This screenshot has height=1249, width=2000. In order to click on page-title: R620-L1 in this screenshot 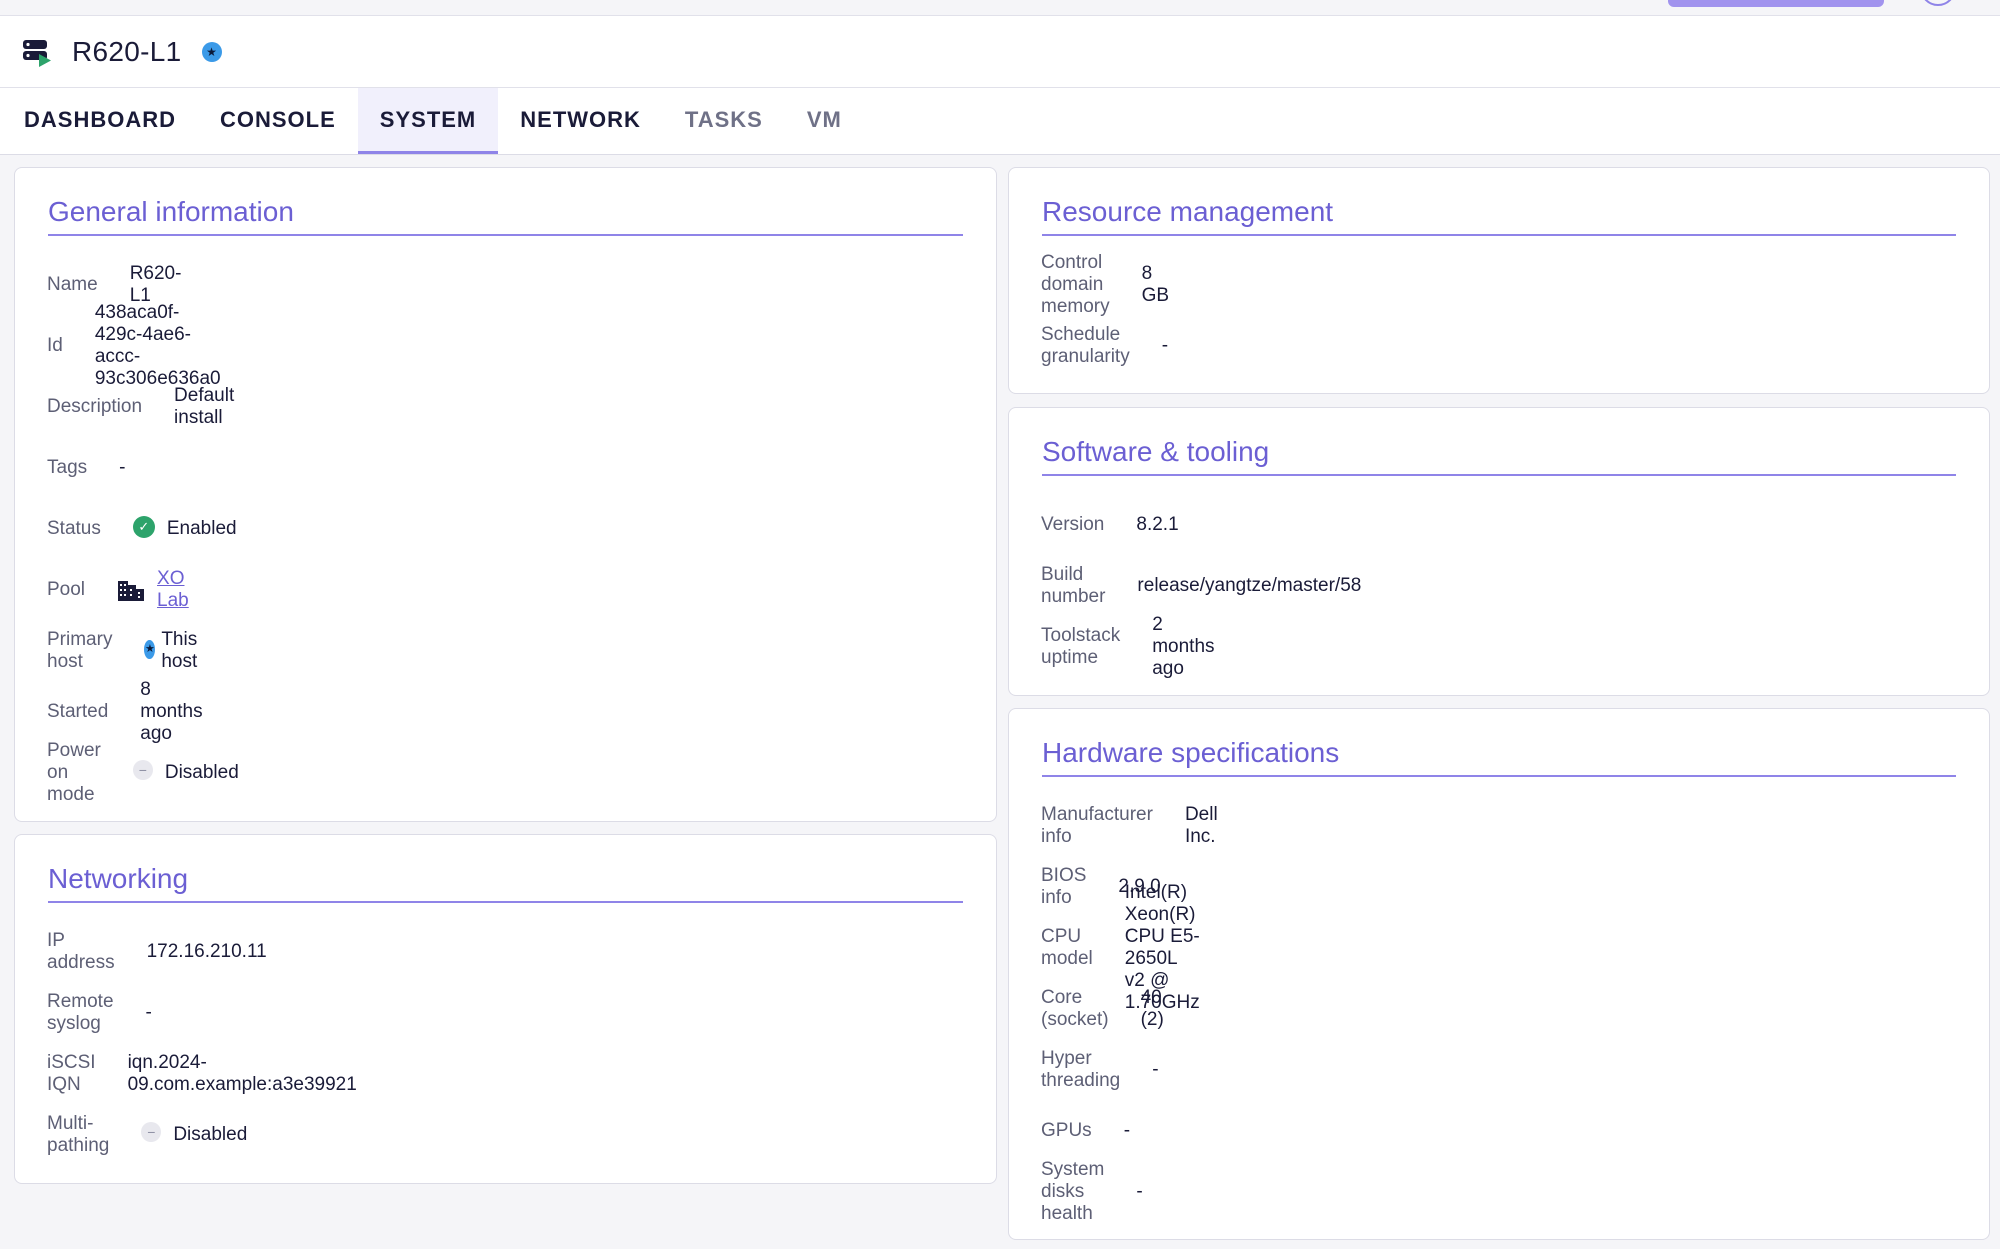, I will do `click(127, 51)`.